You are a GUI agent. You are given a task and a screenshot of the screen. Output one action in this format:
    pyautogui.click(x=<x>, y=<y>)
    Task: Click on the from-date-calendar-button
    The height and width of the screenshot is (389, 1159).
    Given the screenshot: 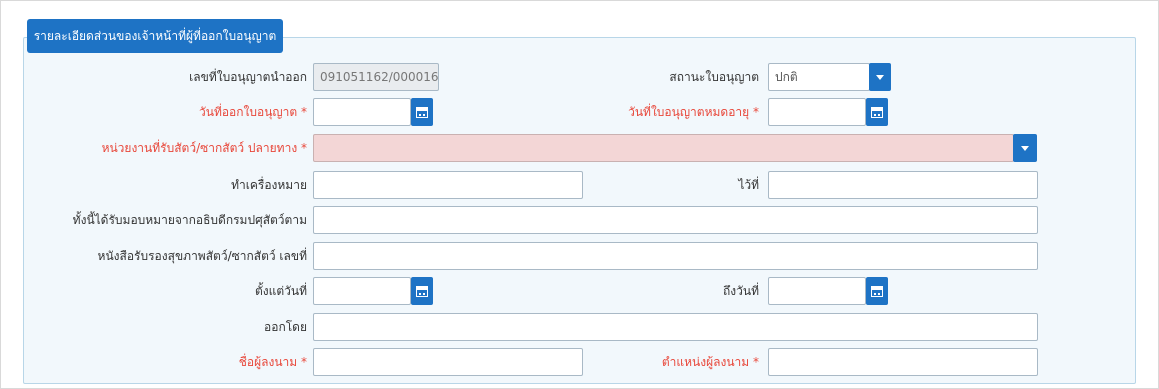 What is the action you would take?
    pyautogui.click(x=422, y=291)
    